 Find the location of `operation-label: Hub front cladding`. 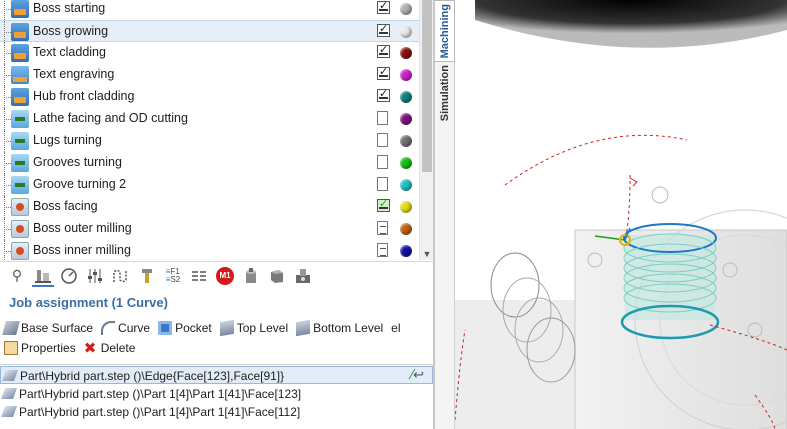

operation-label: Hub front cladding is located at coordinates (84, 96).